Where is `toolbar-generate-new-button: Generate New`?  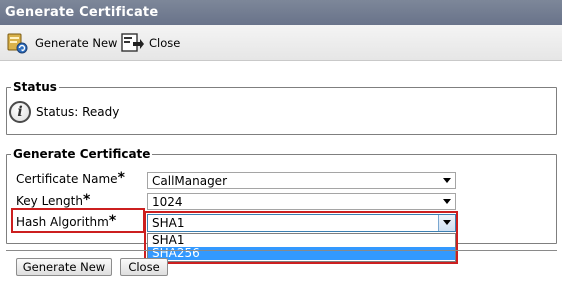 toolbar-generate-new-button: Generate New is located at coordinates (61, 43).